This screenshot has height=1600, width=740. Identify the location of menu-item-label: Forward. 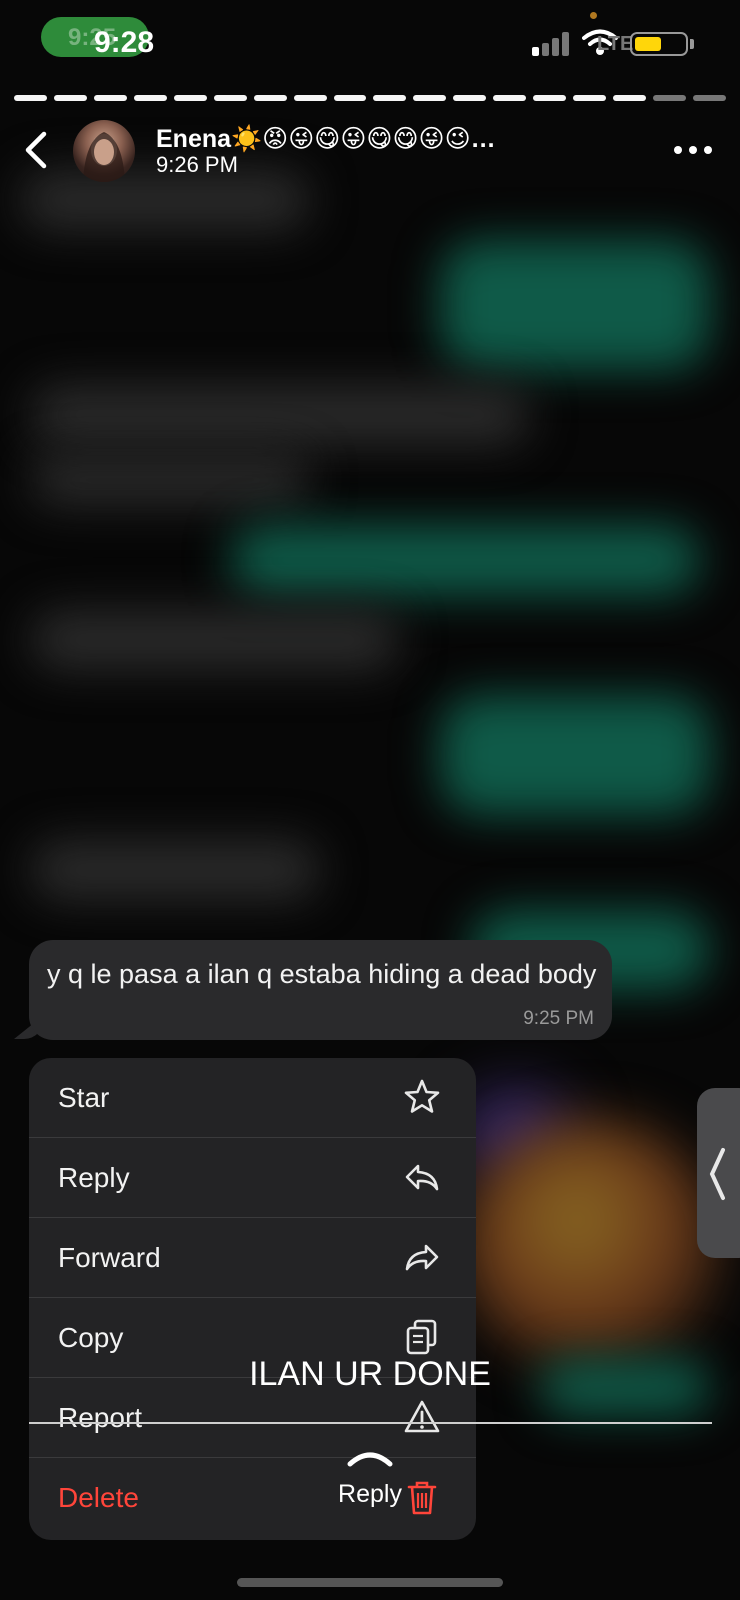
(109, 1257).